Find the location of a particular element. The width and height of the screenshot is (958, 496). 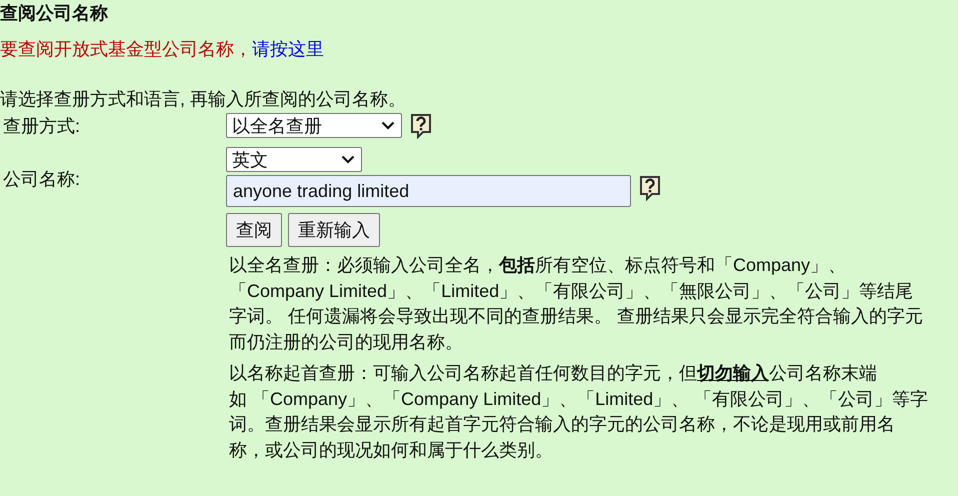

search-button: 查阅 is located at coordinates (254, 230).